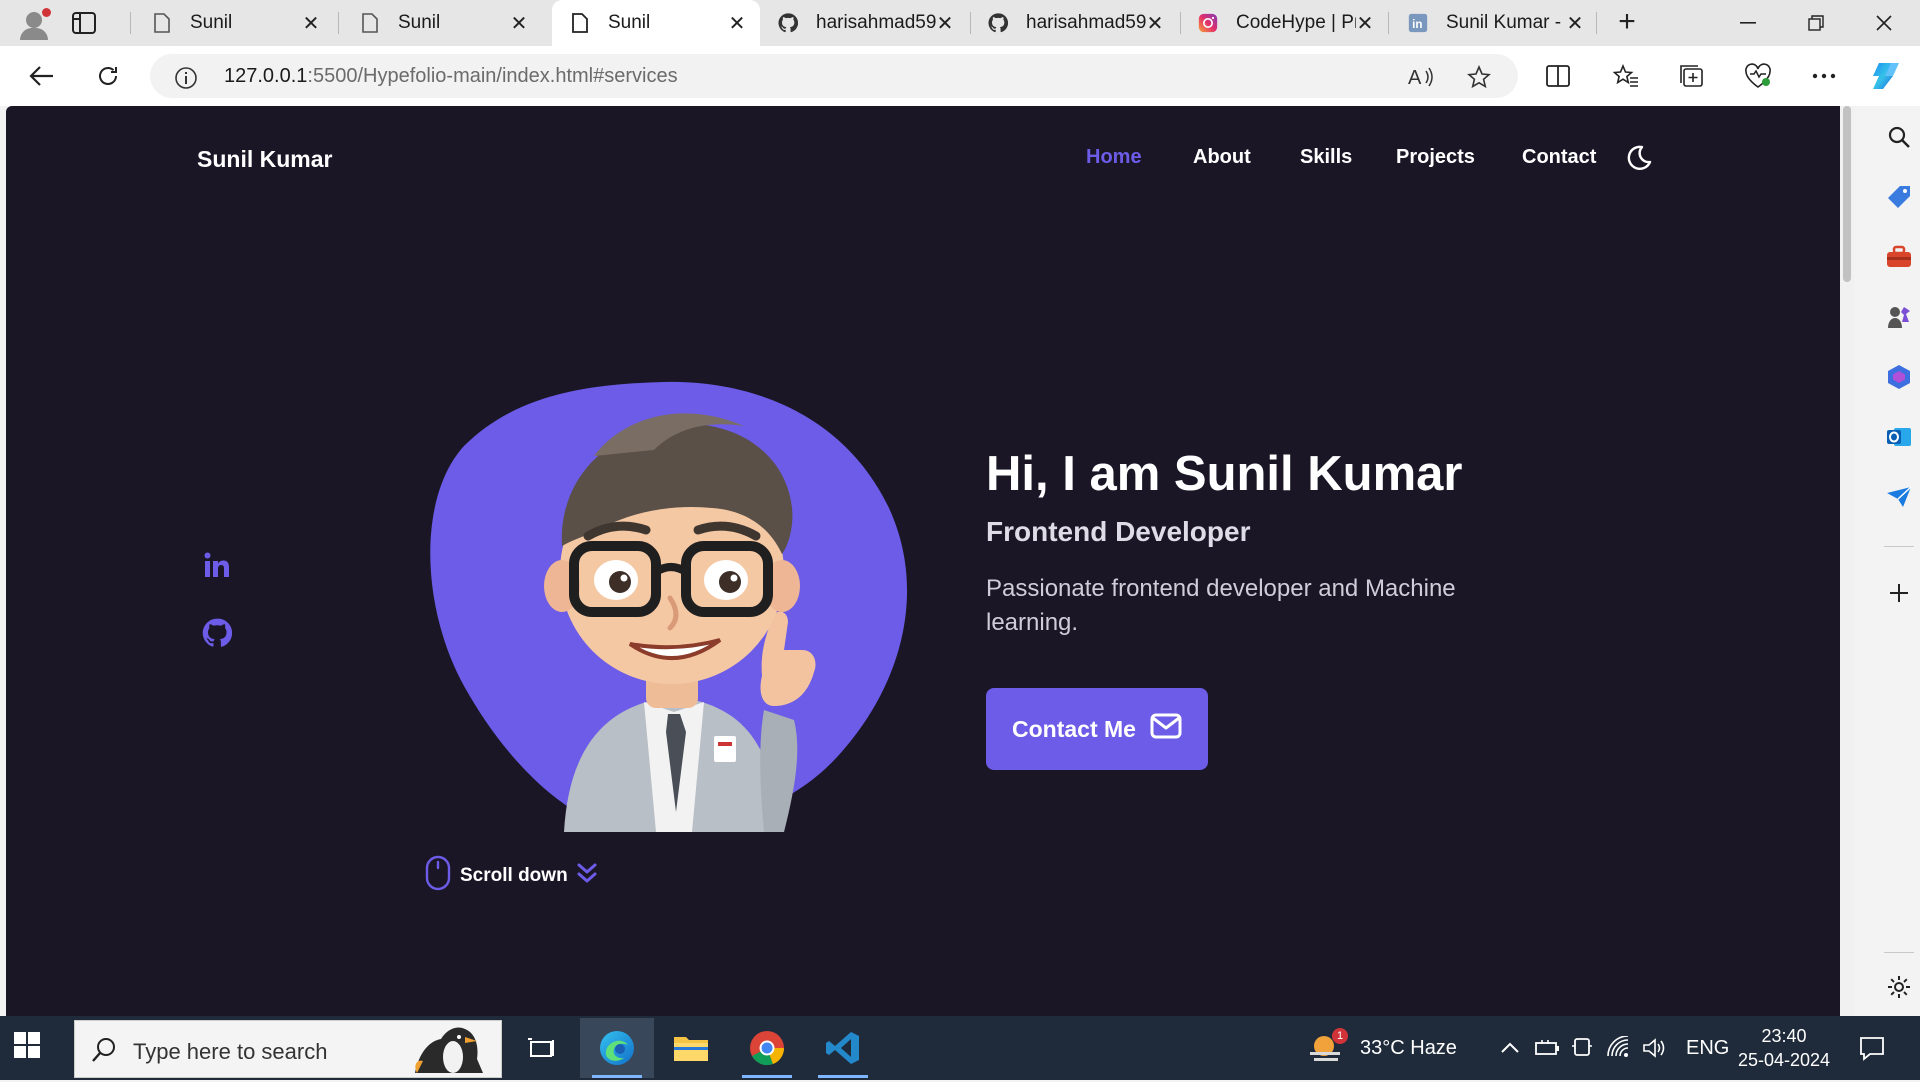  I want to click on scroll-down-link: Scroll down, so click(511, 874).